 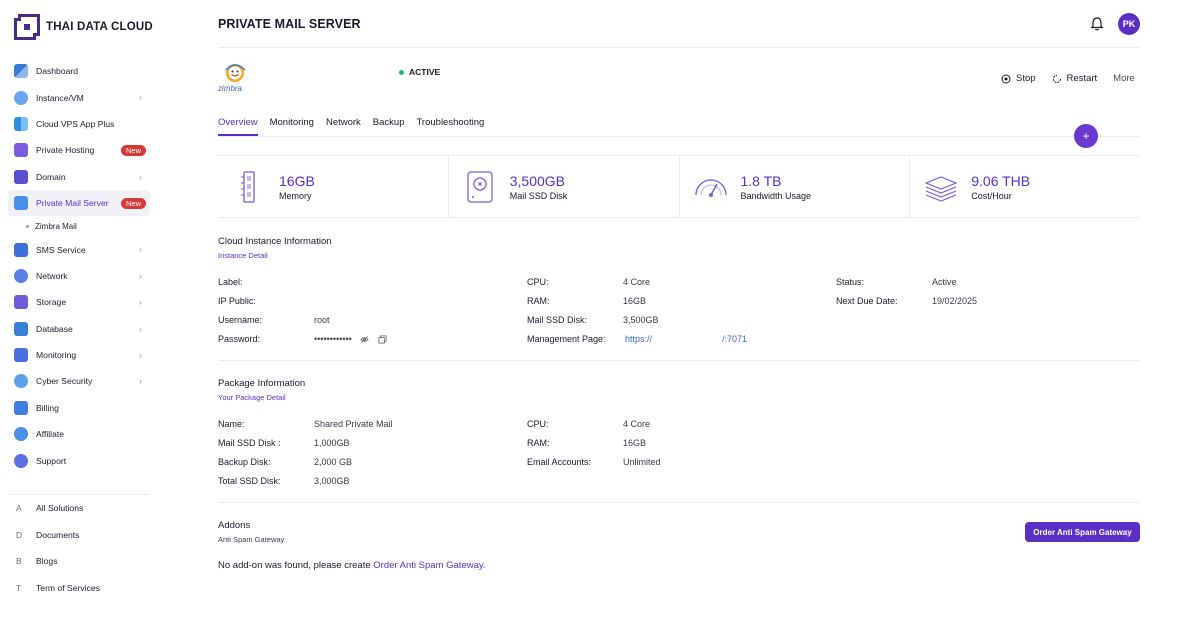 What do you see at coordinates (79, 97) in the screenshot?
I see `sidebar-item-instance: Instance/VM ›` at bounding box center [79, 97].